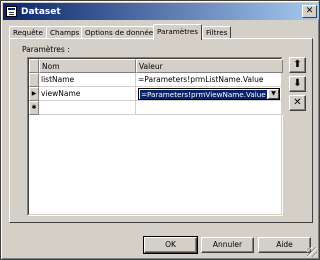  What do you see at coordinates (297, 103) in the screenshot?
I see `delete-button: ✕` at bounding box center [297, 103].